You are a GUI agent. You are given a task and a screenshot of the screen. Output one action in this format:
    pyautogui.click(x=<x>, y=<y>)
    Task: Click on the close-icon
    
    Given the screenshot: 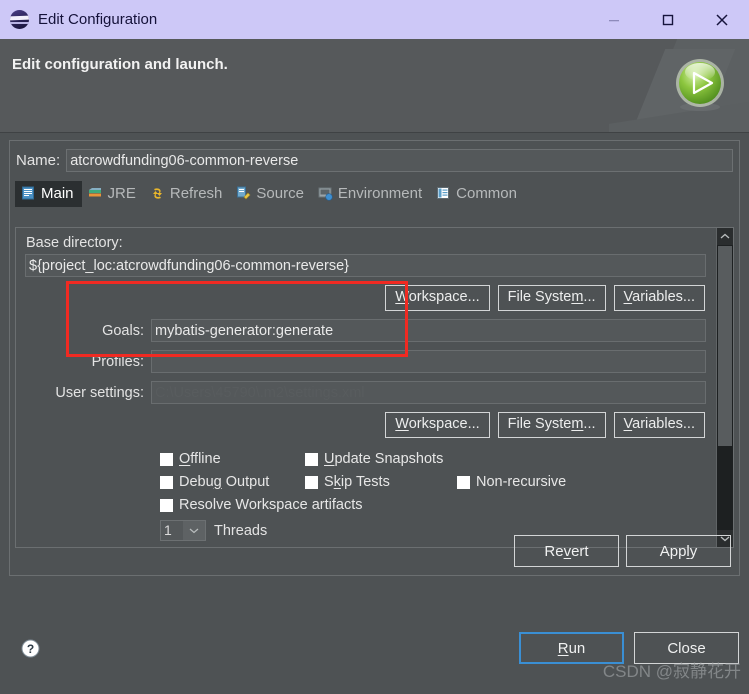 What is the action you would take?
    pyautogui.click(x=722, y=19)
    